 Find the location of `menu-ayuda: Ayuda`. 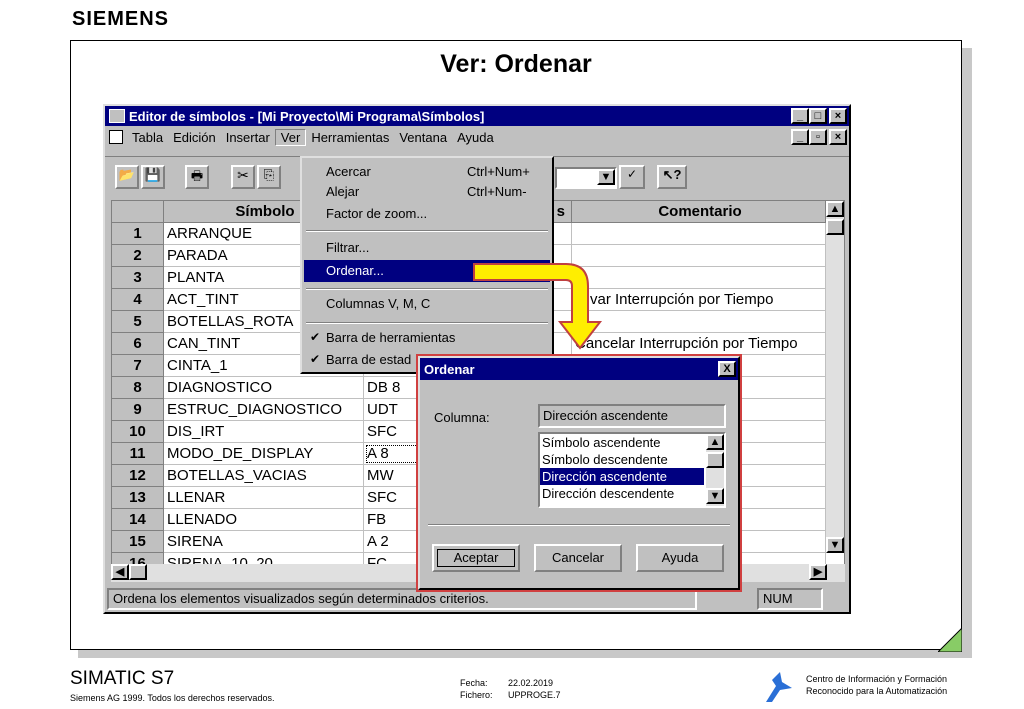

menu-ayuda: Ayuda is located at coordinates (475, 137).